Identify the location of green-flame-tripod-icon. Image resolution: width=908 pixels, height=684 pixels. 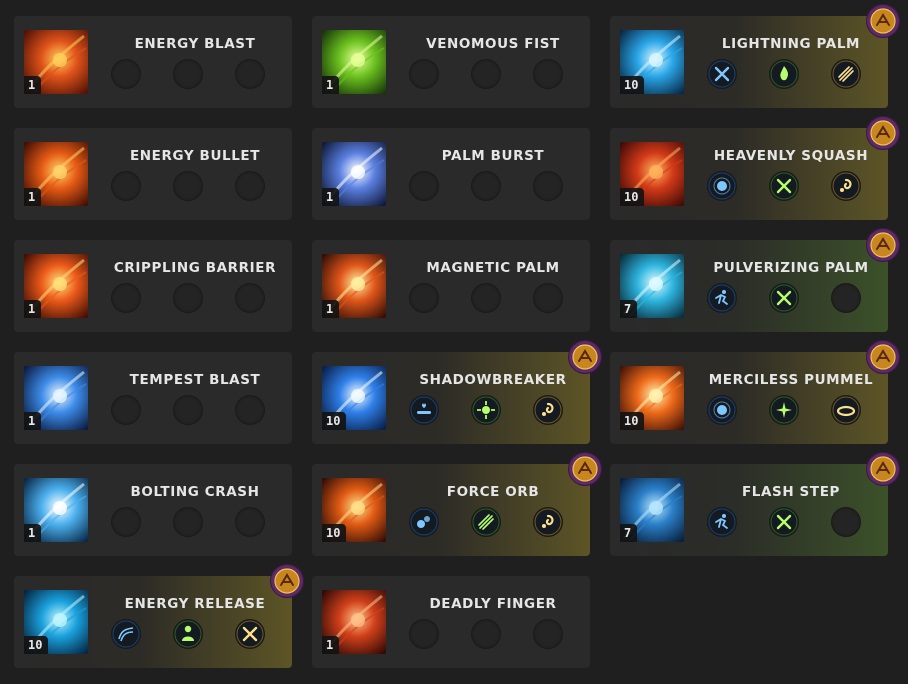
(784, 74).